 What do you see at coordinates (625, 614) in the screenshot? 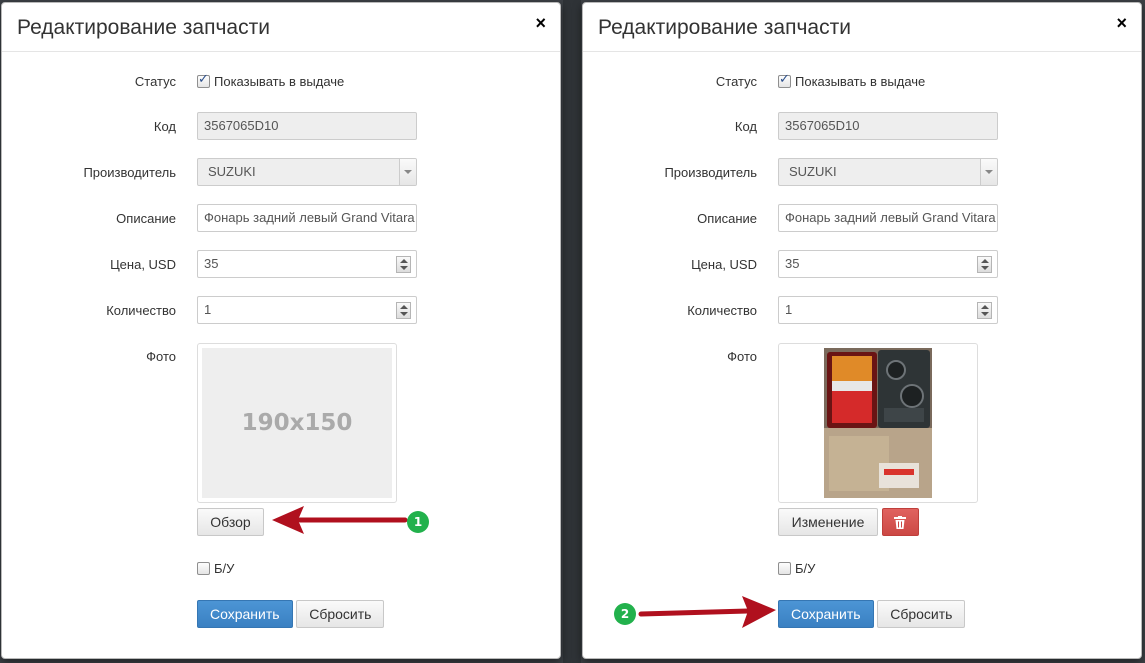
I see `step-badge-2: 2` at bounding box center [625, 614].